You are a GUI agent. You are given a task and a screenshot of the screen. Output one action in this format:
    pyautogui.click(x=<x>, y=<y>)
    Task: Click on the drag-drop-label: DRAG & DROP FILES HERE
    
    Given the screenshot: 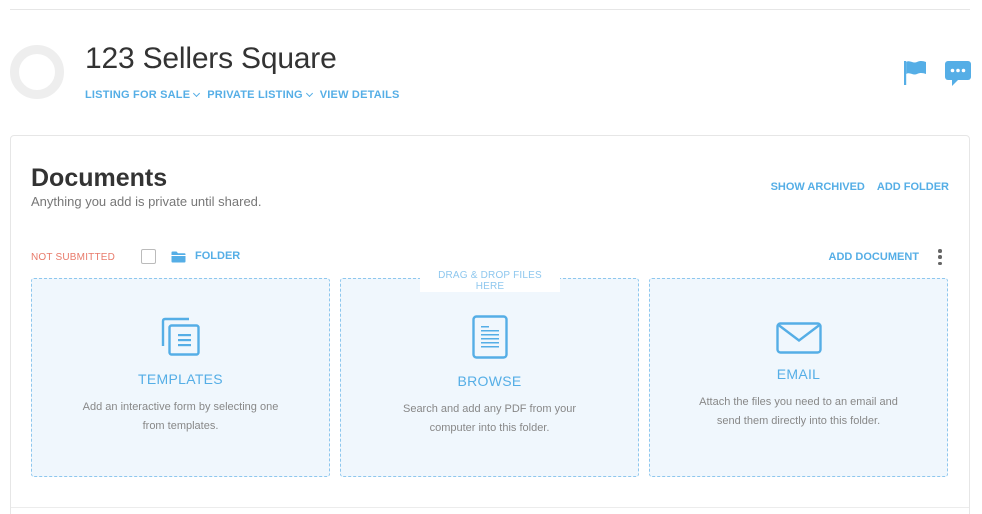 What is the action you would take?
    pyautogui.click(x=490, y=281)
    